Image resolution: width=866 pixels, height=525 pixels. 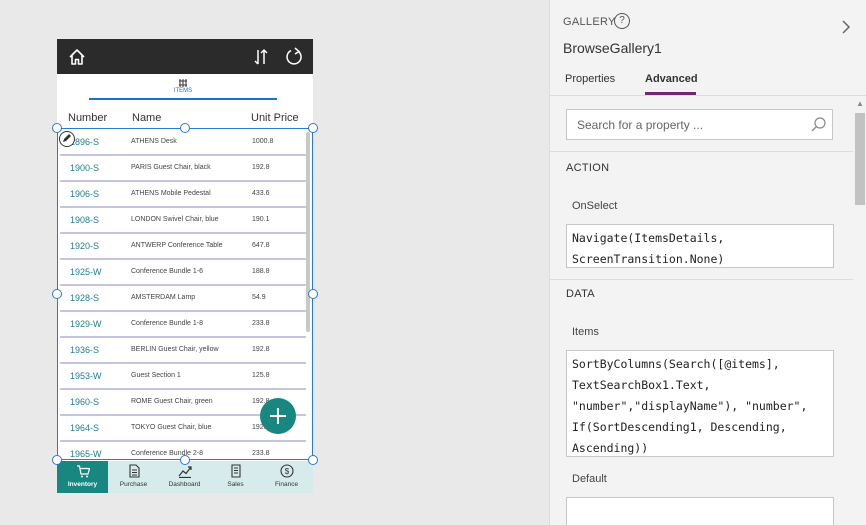 I want to click on scroll-up-arrow-icon: ▲, so click(x=860, y=103).